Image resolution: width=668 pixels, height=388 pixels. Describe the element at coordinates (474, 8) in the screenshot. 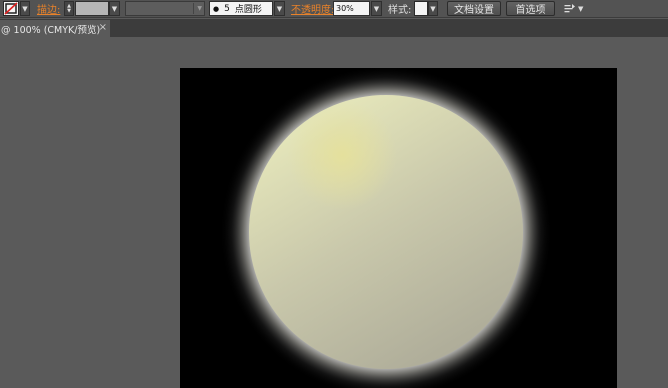

I see `document-setup-button: 文档设置` at that location.